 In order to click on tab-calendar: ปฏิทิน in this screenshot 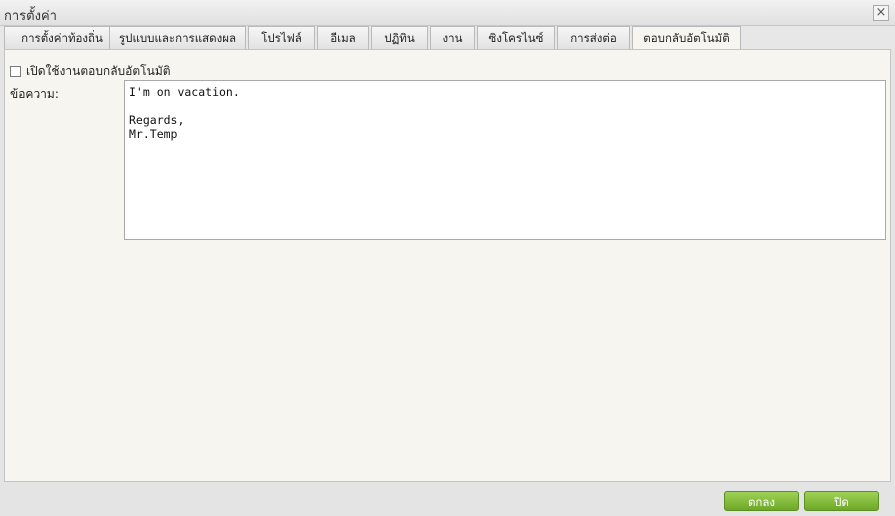, I will do `click(399, 37)`.